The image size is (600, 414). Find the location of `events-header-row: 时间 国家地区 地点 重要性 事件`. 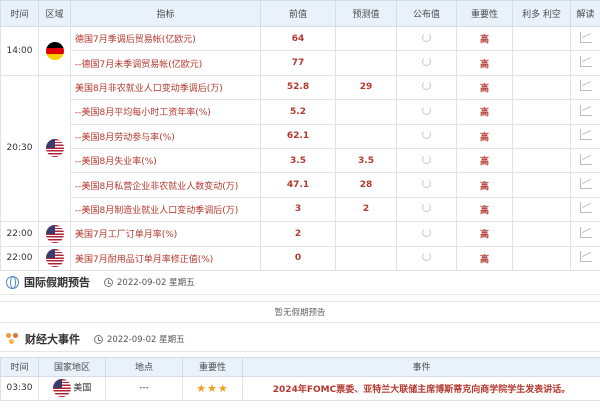

events-header-row: 时间 国家地区 地点 重要性 事件 is located at coordinates (300, 366).